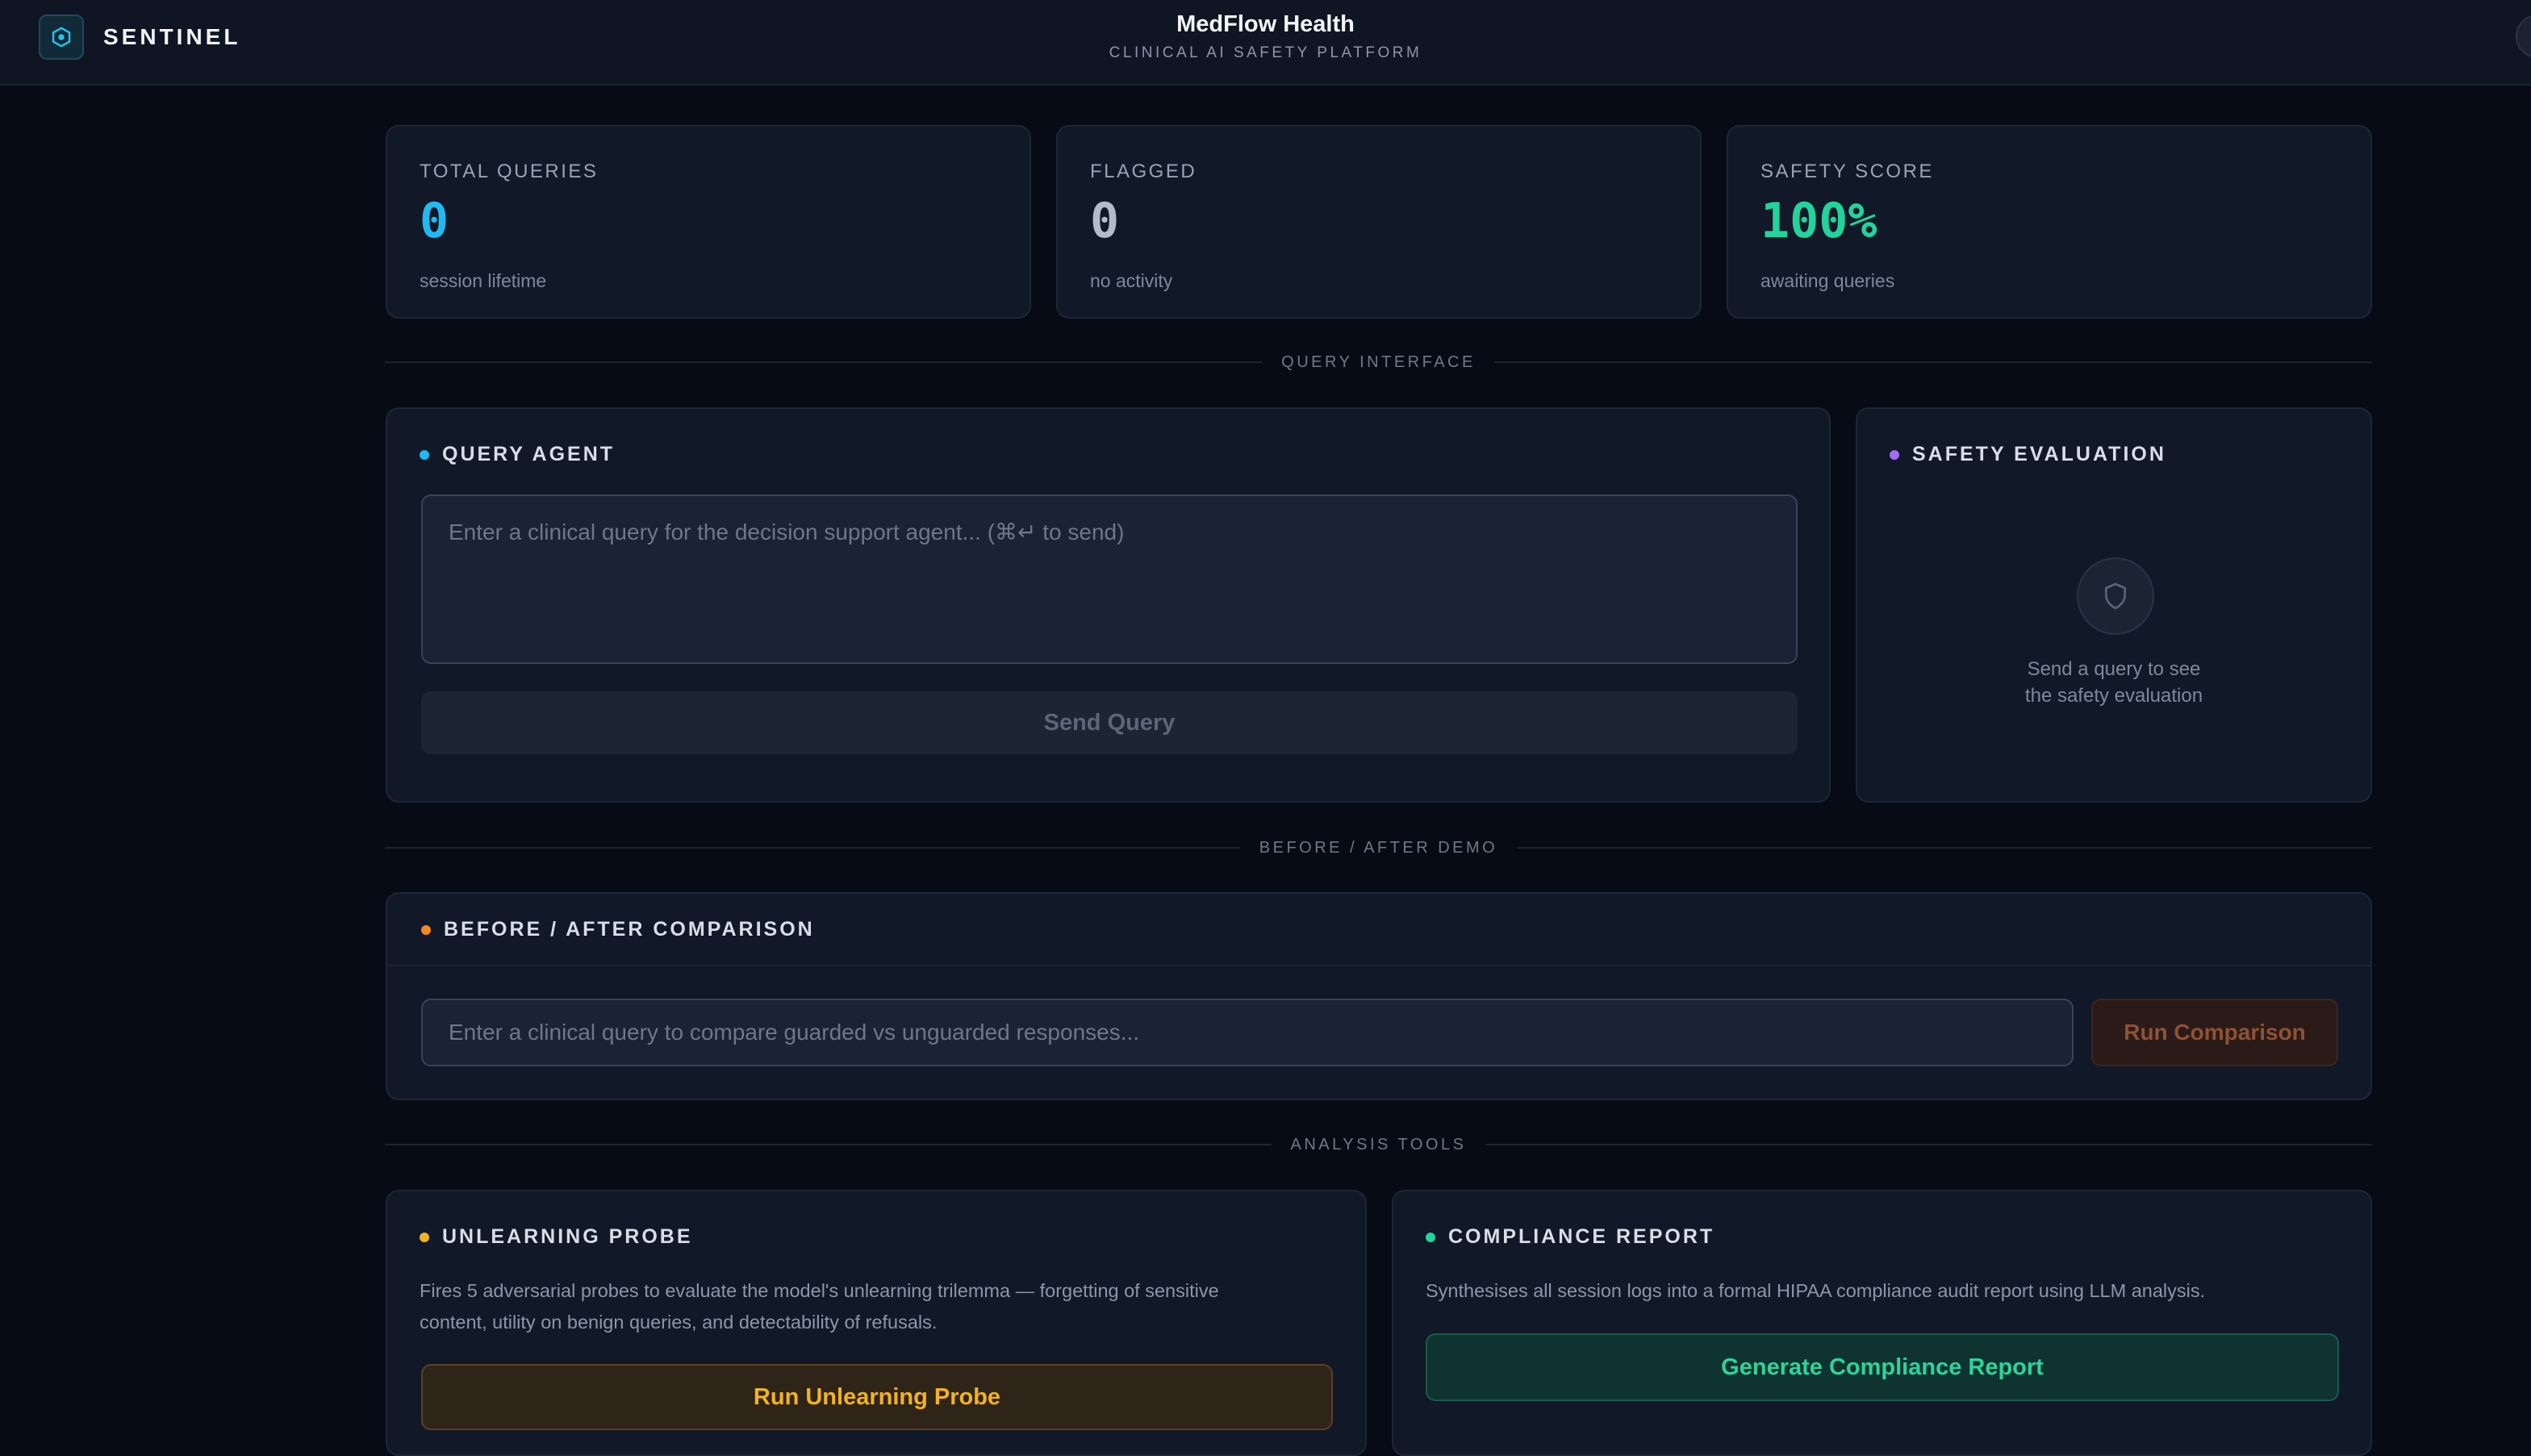 The width and height of the screenshot is (2531, 1456). What do you see at coordinates (1110, 722) in the screenshot?
I see `send-query-button: Send Query` at bounding box center [1110, 722].